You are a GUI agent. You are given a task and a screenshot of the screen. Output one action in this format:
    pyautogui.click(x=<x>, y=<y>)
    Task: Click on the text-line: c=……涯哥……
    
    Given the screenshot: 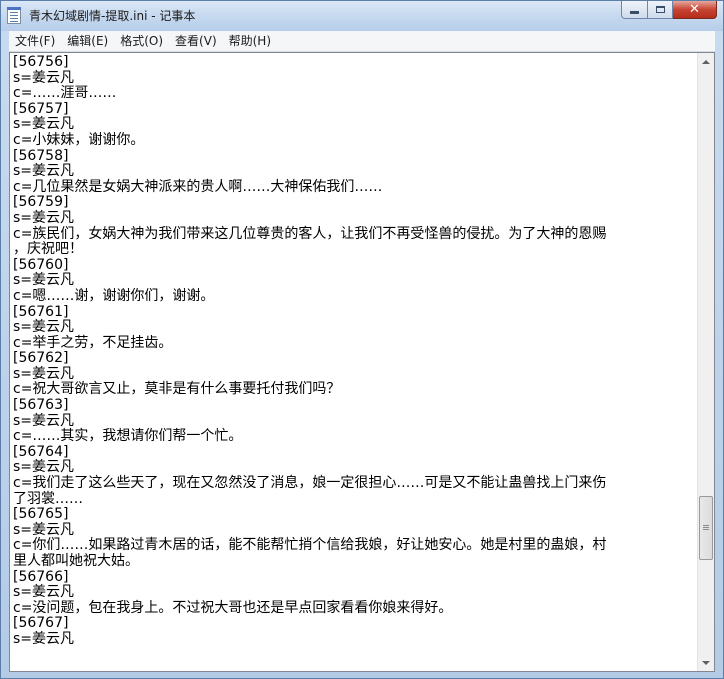 What is the action you would take?
    pyautogui.click(x=65, y=93)
    